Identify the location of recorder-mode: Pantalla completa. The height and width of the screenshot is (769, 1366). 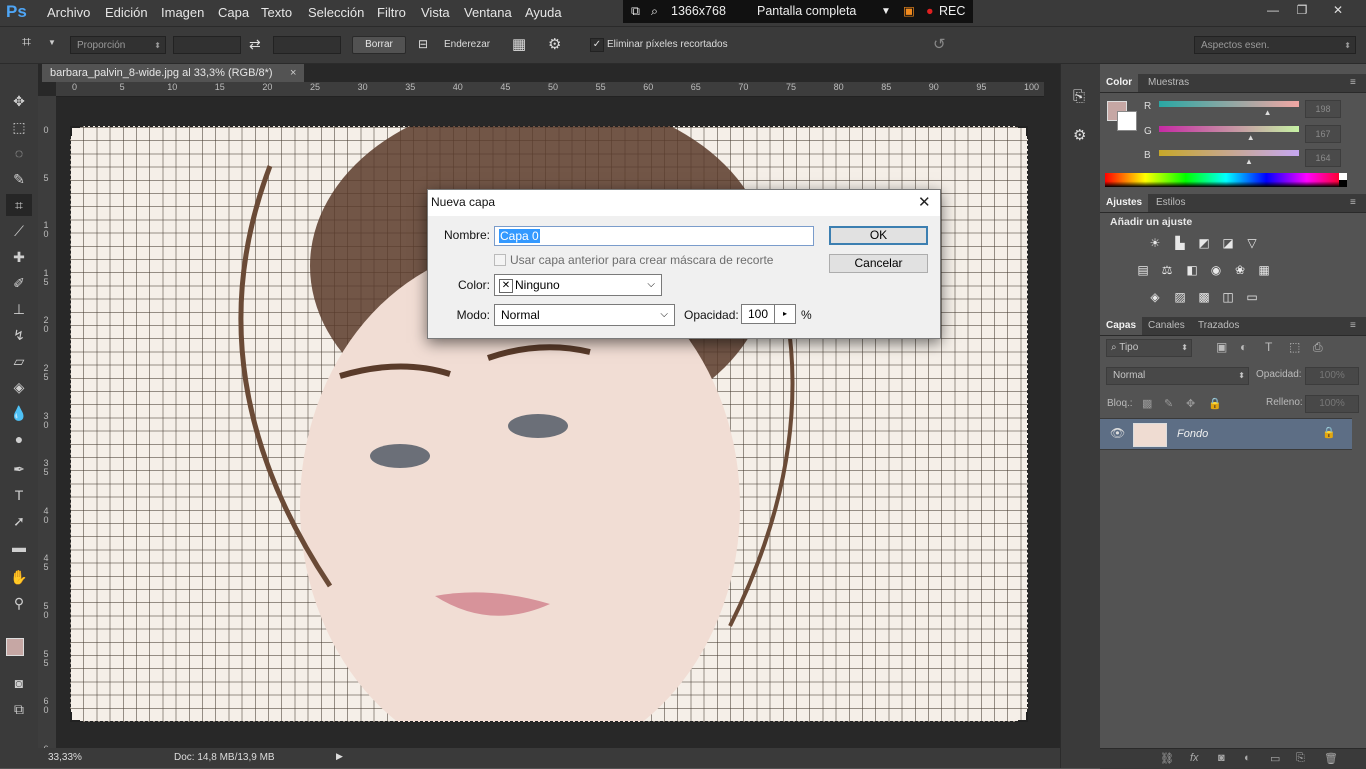
(806, 11).